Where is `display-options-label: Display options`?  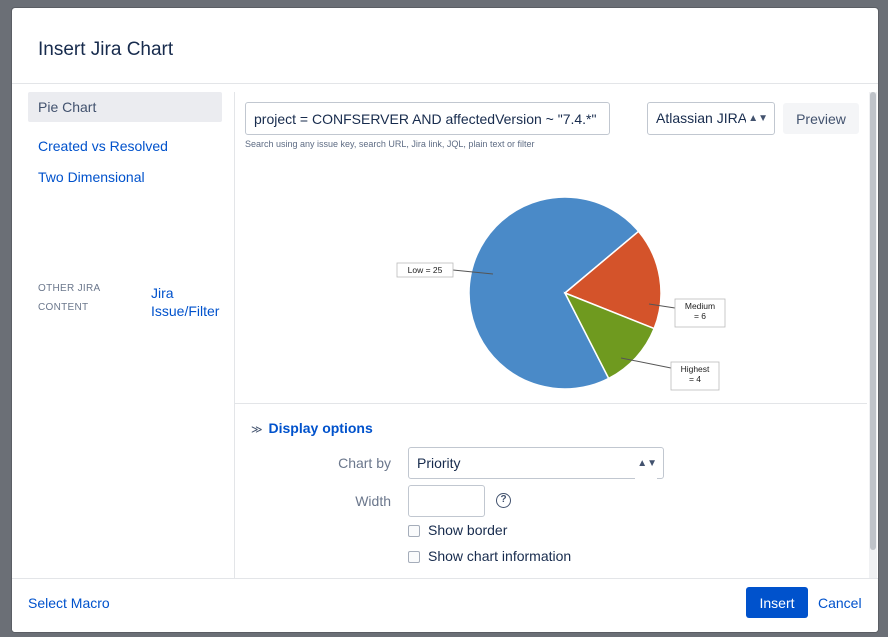 display-options-label: Display options is located at coordinates (320, 428).